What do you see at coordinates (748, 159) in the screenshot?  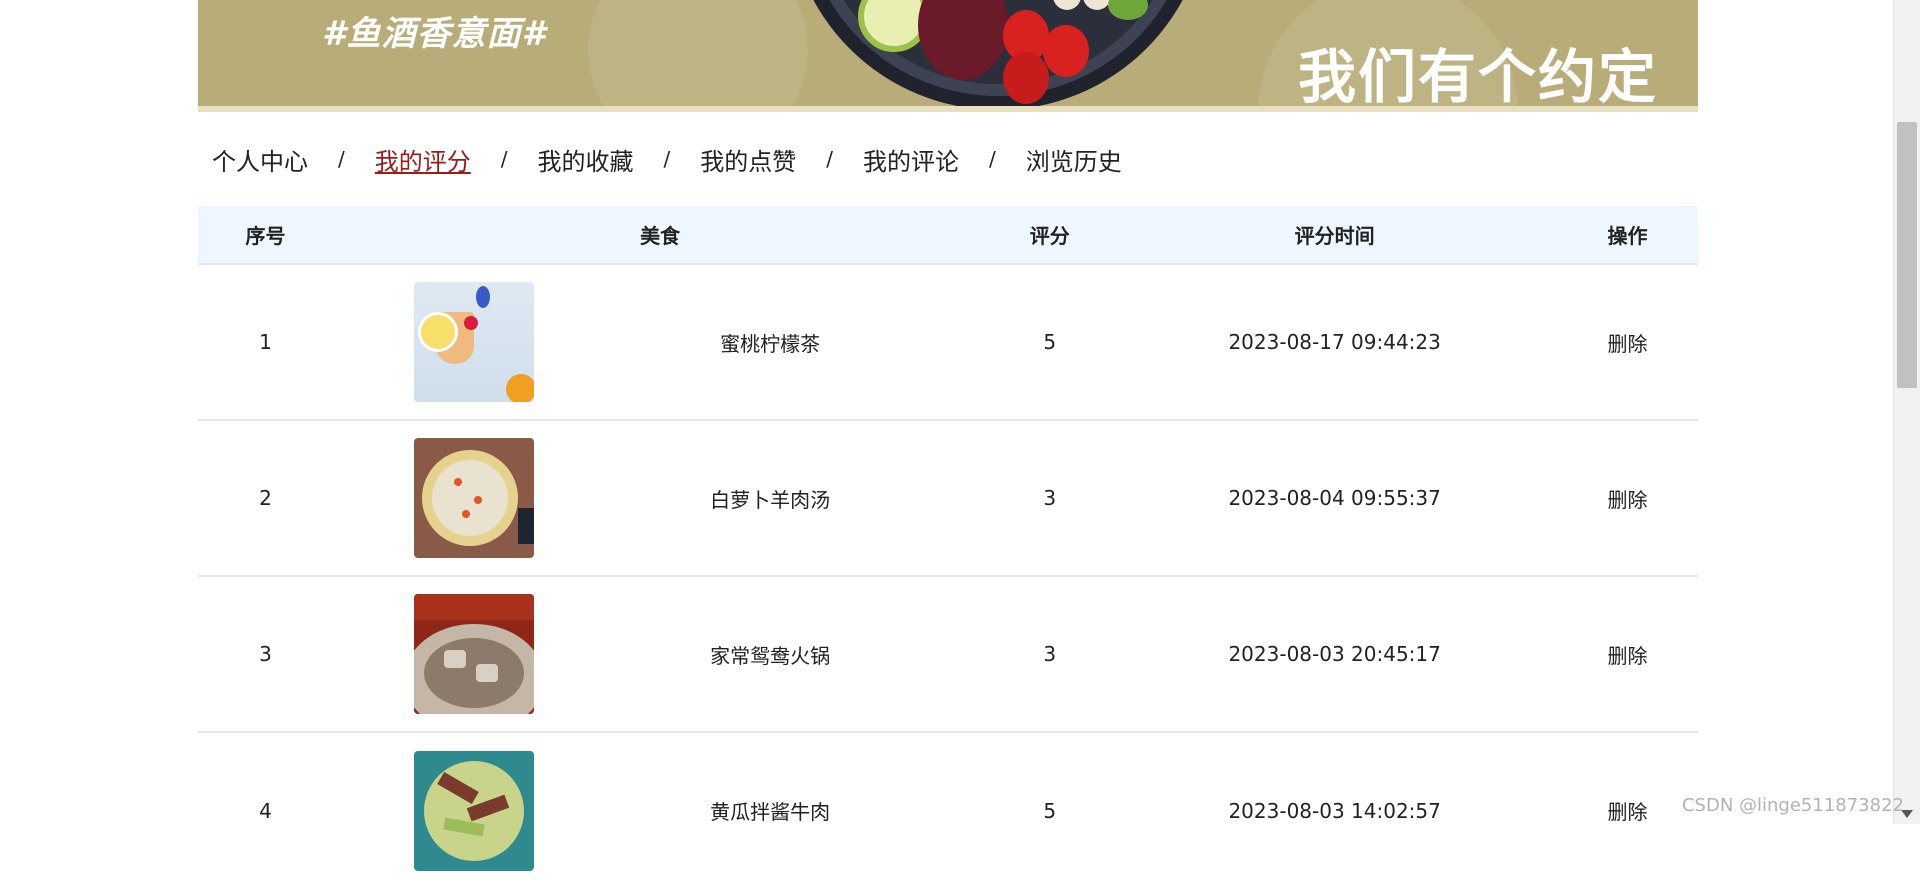 I see `tab-my-likes: 我的点赞` at bounding box center [748, 159].